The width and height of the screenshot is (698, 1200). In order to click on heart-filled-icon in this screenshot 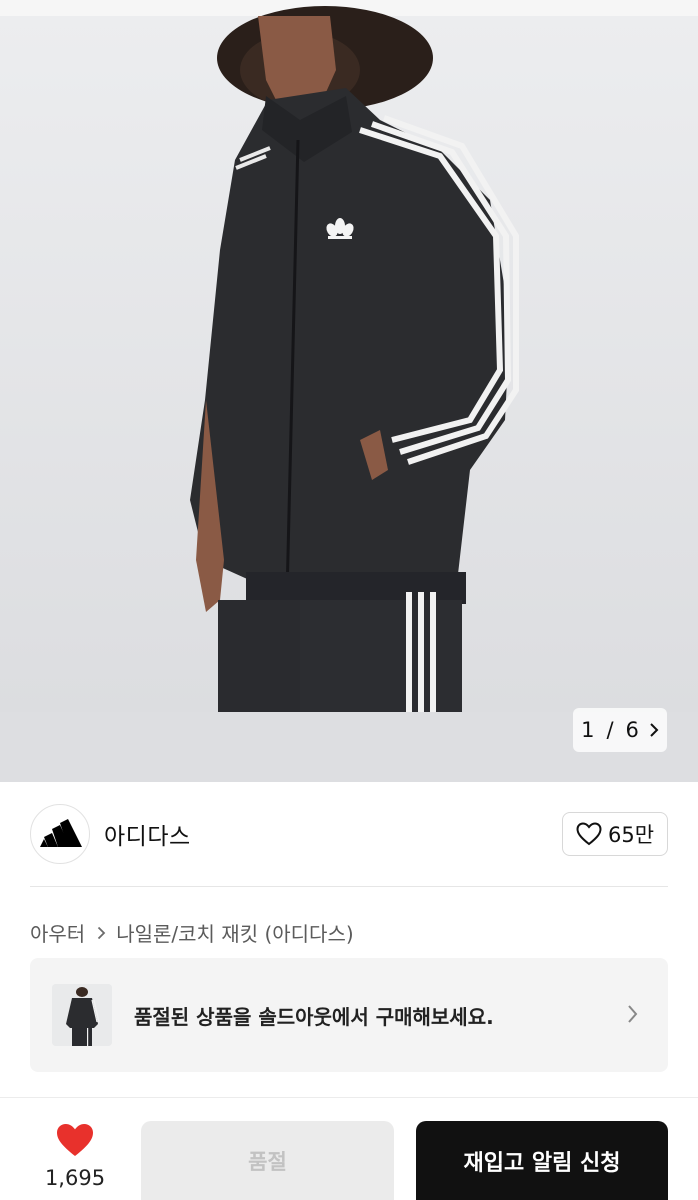, I will do `click(75, 1140)`.